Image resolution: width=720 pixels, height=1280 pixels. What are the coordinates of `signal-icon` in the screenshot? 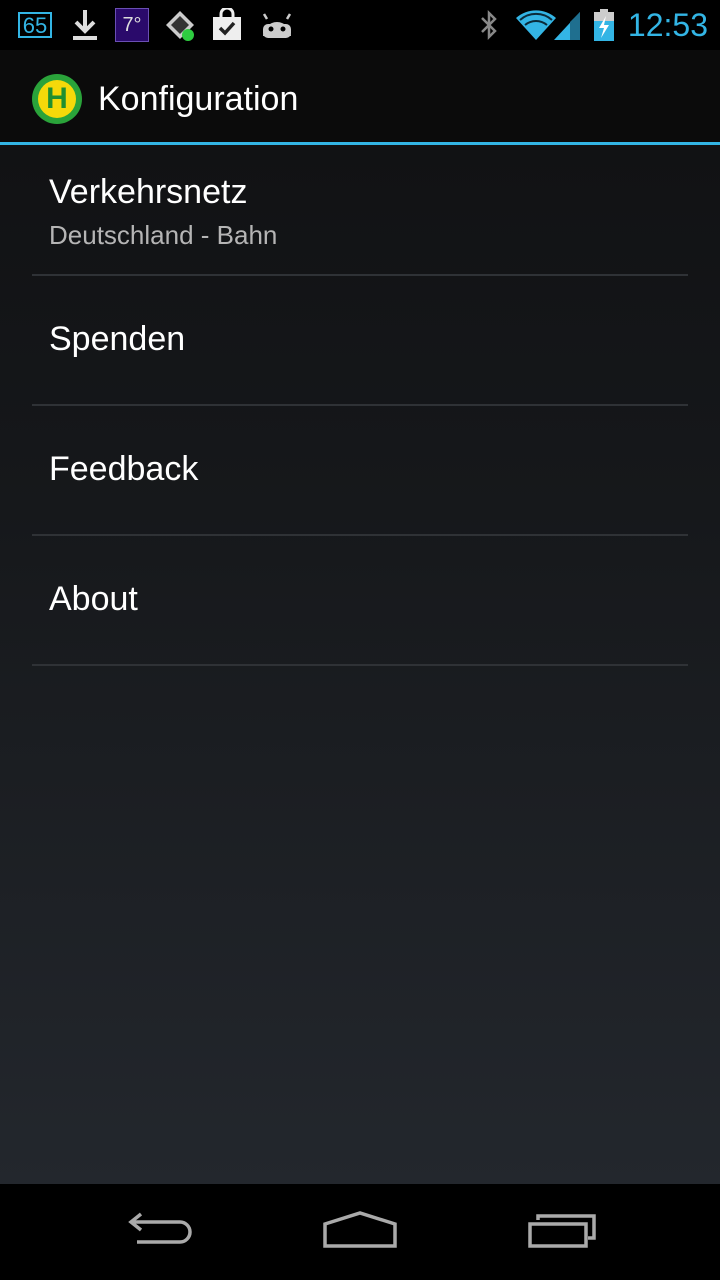 It's located at (567, 25).